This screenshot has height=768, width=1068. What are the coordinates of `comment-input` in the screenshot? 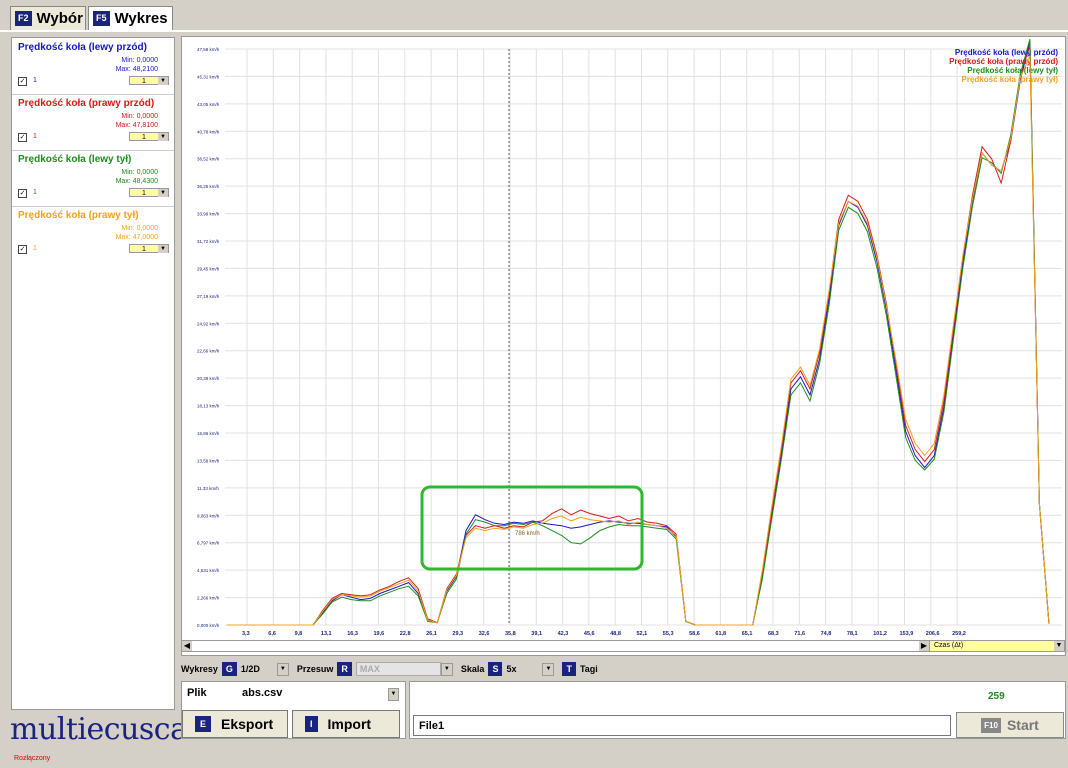 It's located at (682, 725).